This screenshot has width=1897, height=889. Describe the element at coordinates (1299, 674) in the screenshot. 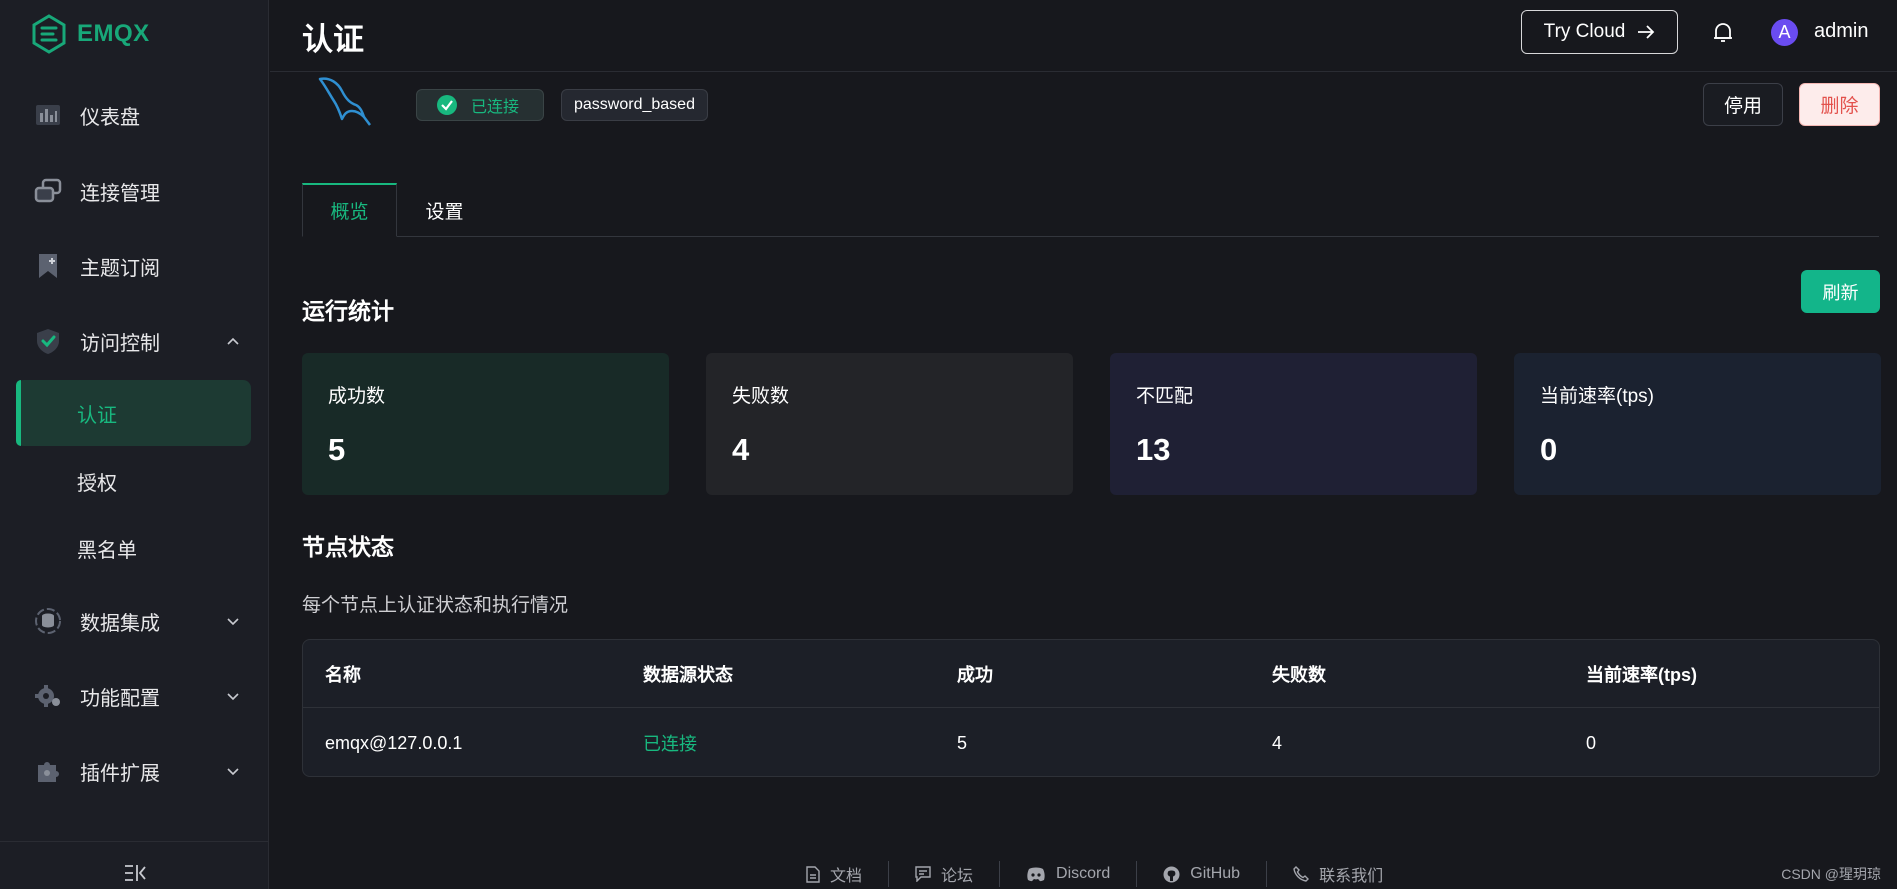

I see `column-header: 失败数` at that location.